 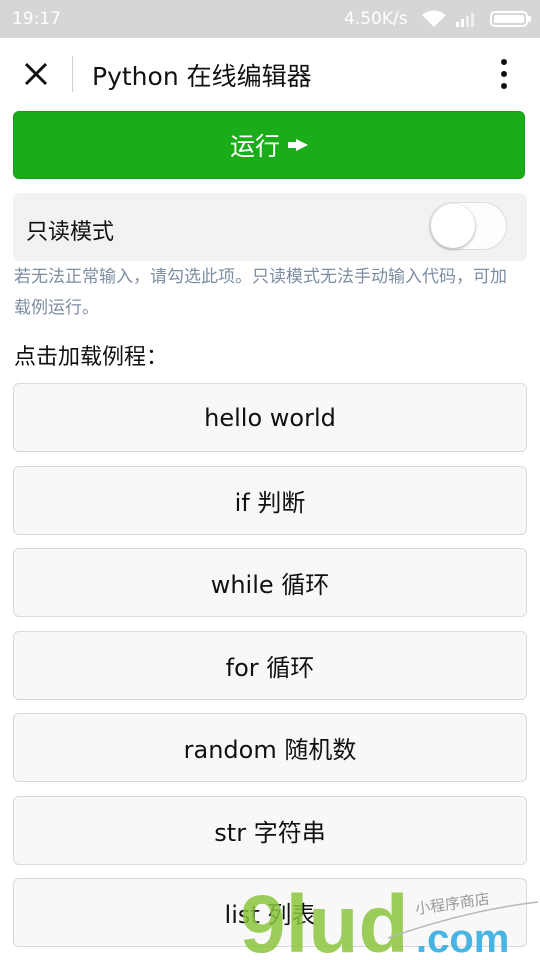 What do you see at coordinates (270, 19) in the screenshot?
I see `status-bar: 19:17 4.50K/s` at bounding box center [270, 19].